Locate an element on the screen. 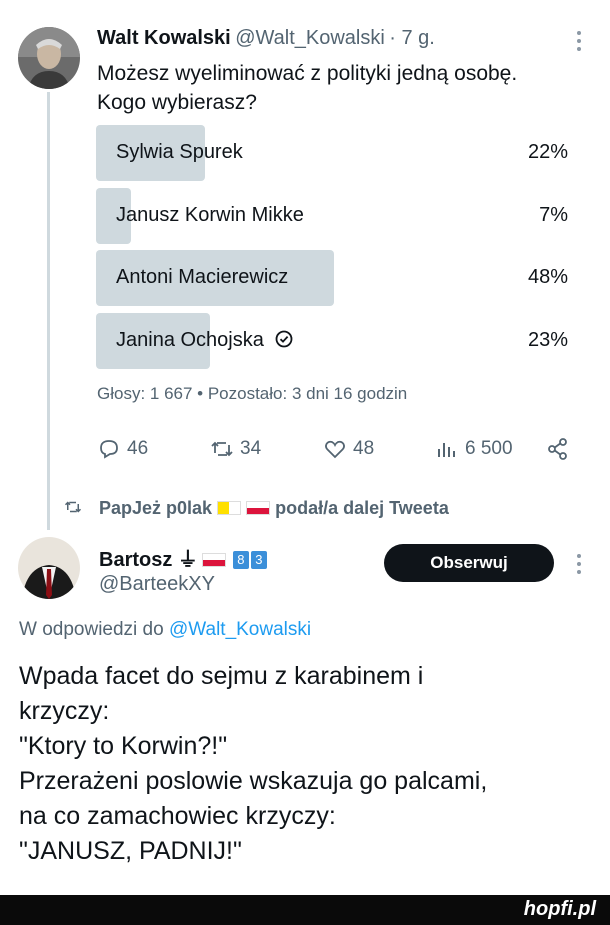 The height and width of the screenshot is (925, 610). poll-option: Sylwia Spurek 22% is located at coordinates (334, 153).